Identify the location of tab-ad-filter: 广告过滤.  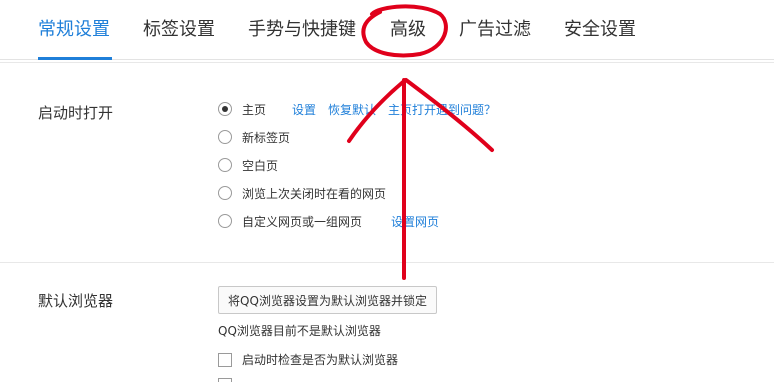
(495, 30).